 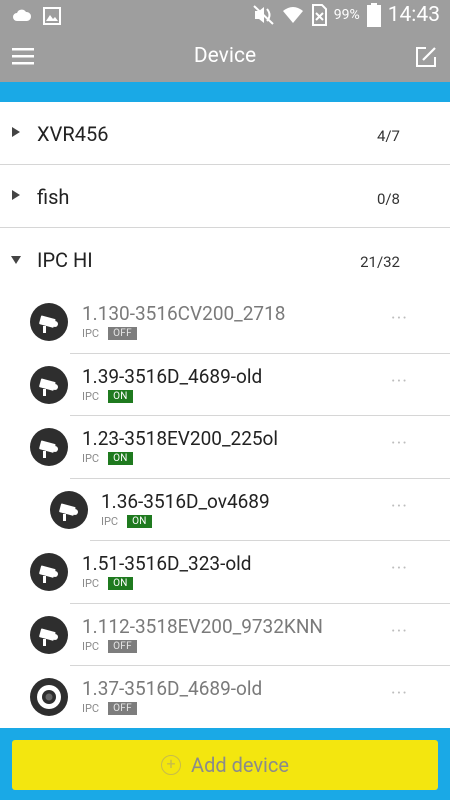 What do you see at coordinates (263, 15) in the screenshot?
I see `mute-icon` at bounding box center [263, 15].